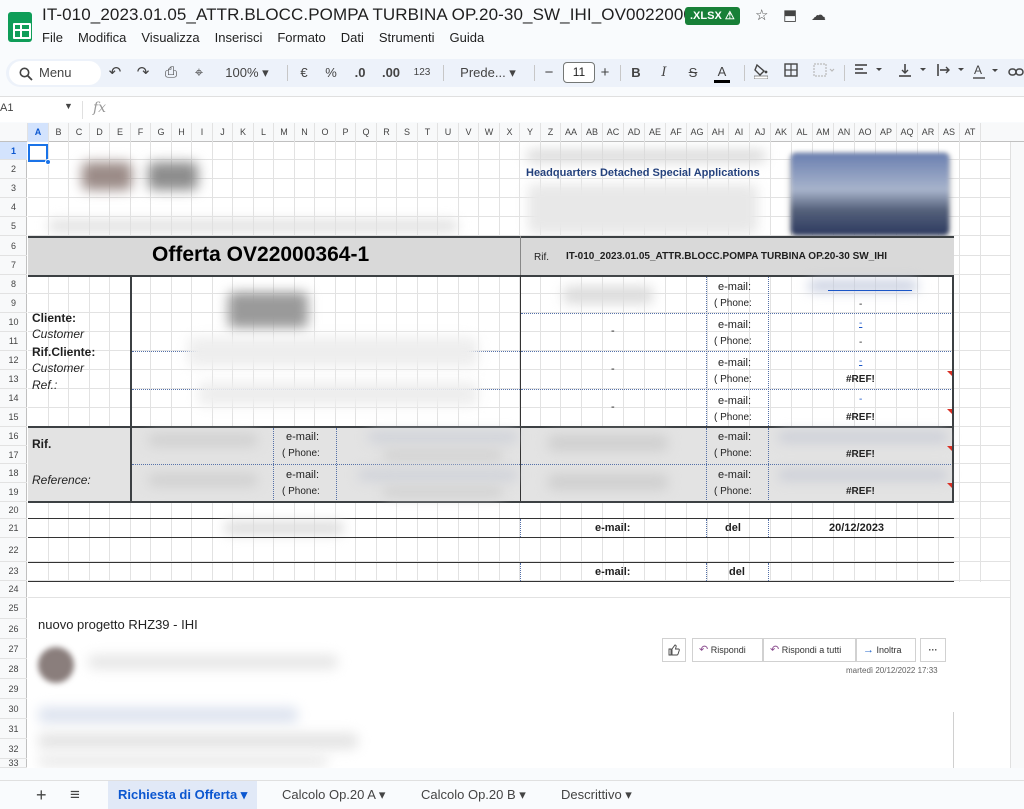 The image size is (1024, 809). Describe the element at coordinates (722, 73) in the screenshot. I see `text-color-button: A` at that location.